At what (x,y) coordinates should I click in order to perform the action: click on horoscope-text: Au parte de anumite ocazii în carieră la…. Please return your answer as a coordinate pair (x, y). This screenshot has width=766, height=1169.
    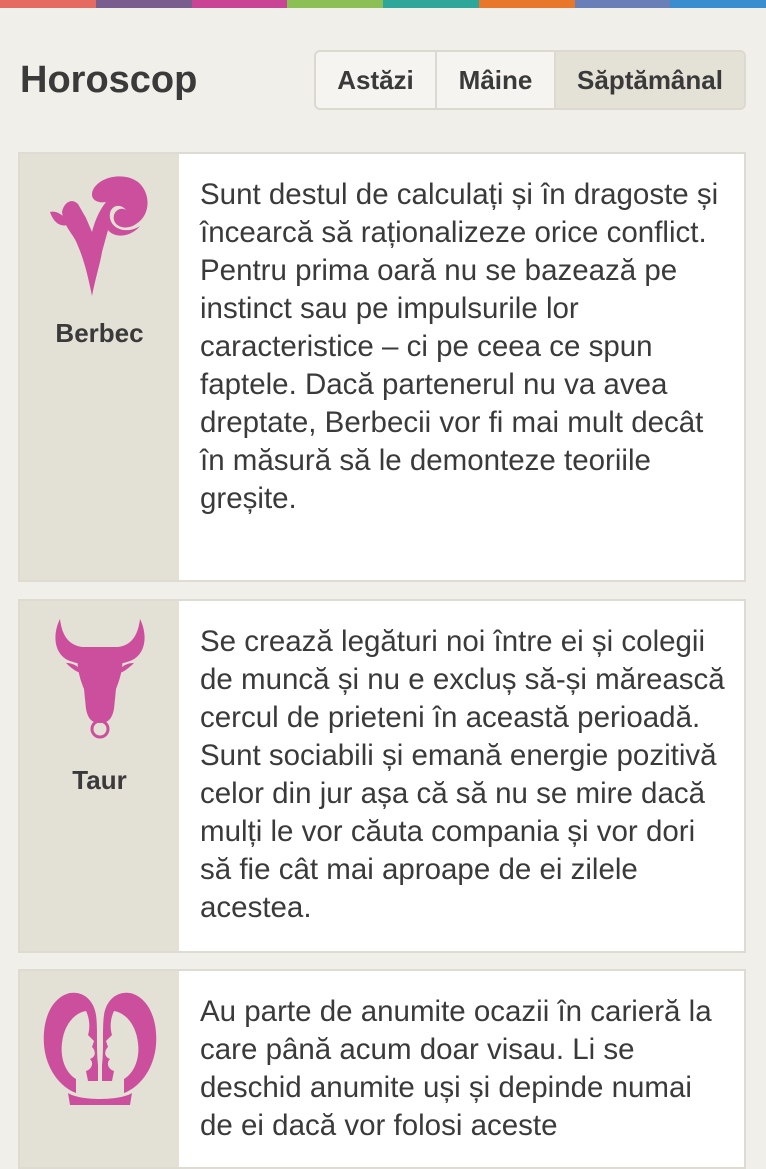
    Looking at the image, I should click on (461, 1069).